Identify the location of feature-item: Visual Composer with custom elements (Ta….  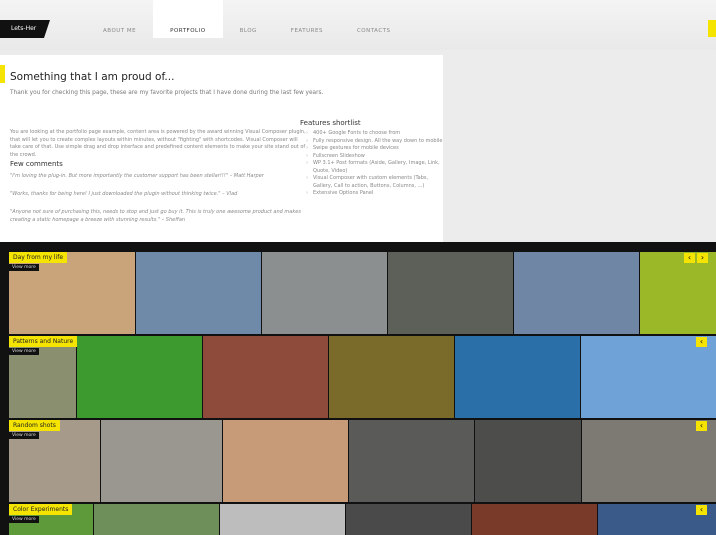
(376, 182).